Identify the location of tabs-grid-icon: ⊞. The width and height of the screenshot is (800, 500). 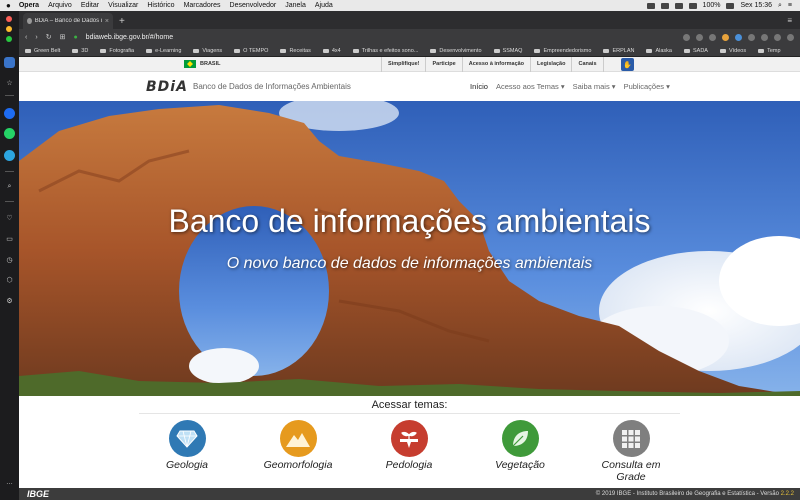
(63, 37).